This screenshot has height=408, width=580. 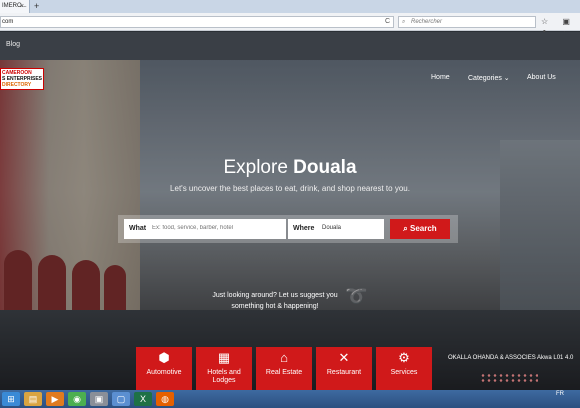 What do you see at coordinates (164, 357) in the screenshot?
I see `car-icon: ⬢` at bounding box center [164, 357].